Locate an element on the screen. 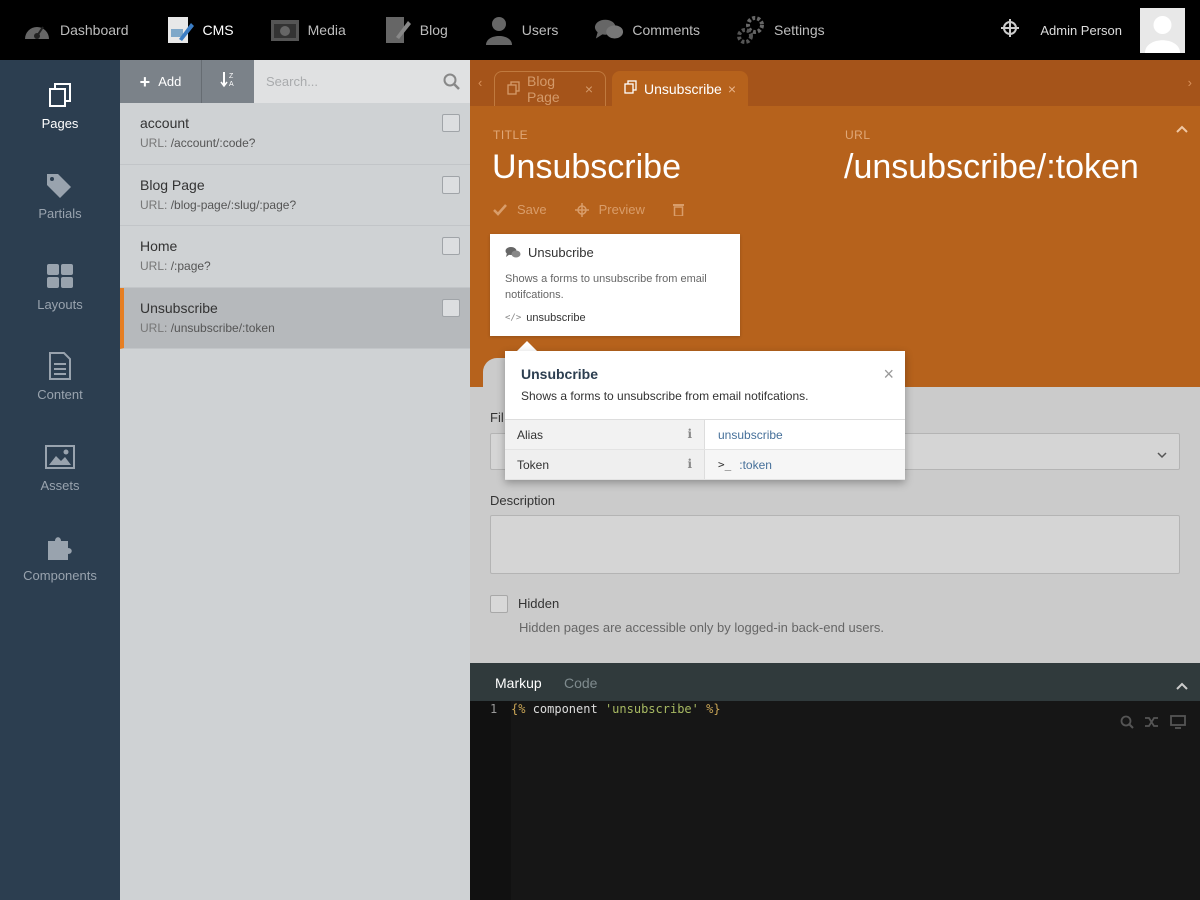  fullscreen-icon is located at coordinates (1178, 724).